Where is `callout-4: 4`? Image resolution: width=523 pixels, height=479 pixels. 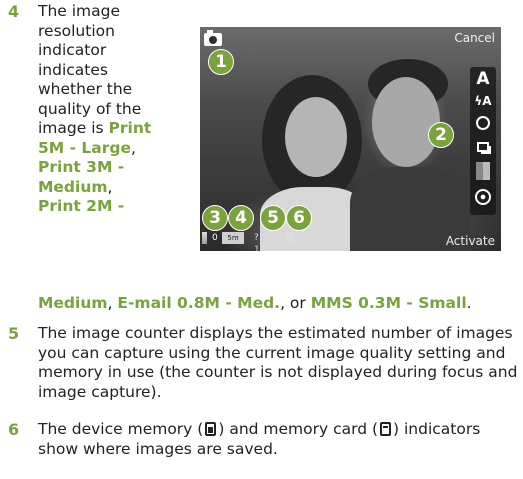 callout-4: 4 is located at coordinates (241, 218).